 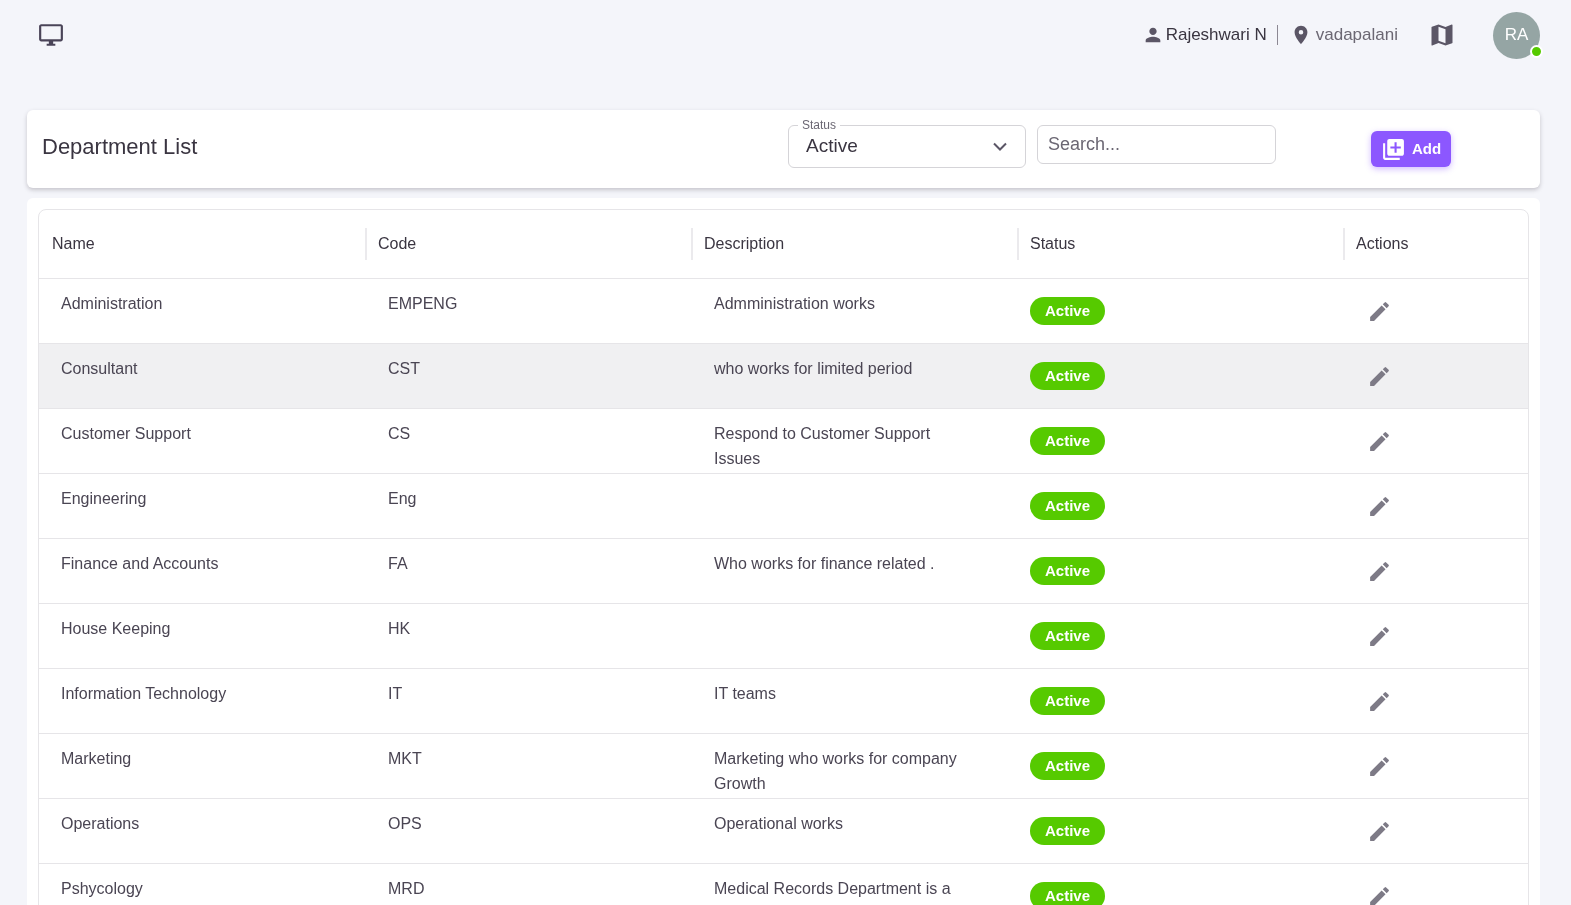 What do you see at coordinates (51, 35) in the screenshot?
I see `monitor-icon` at bounding box center [51, 35].